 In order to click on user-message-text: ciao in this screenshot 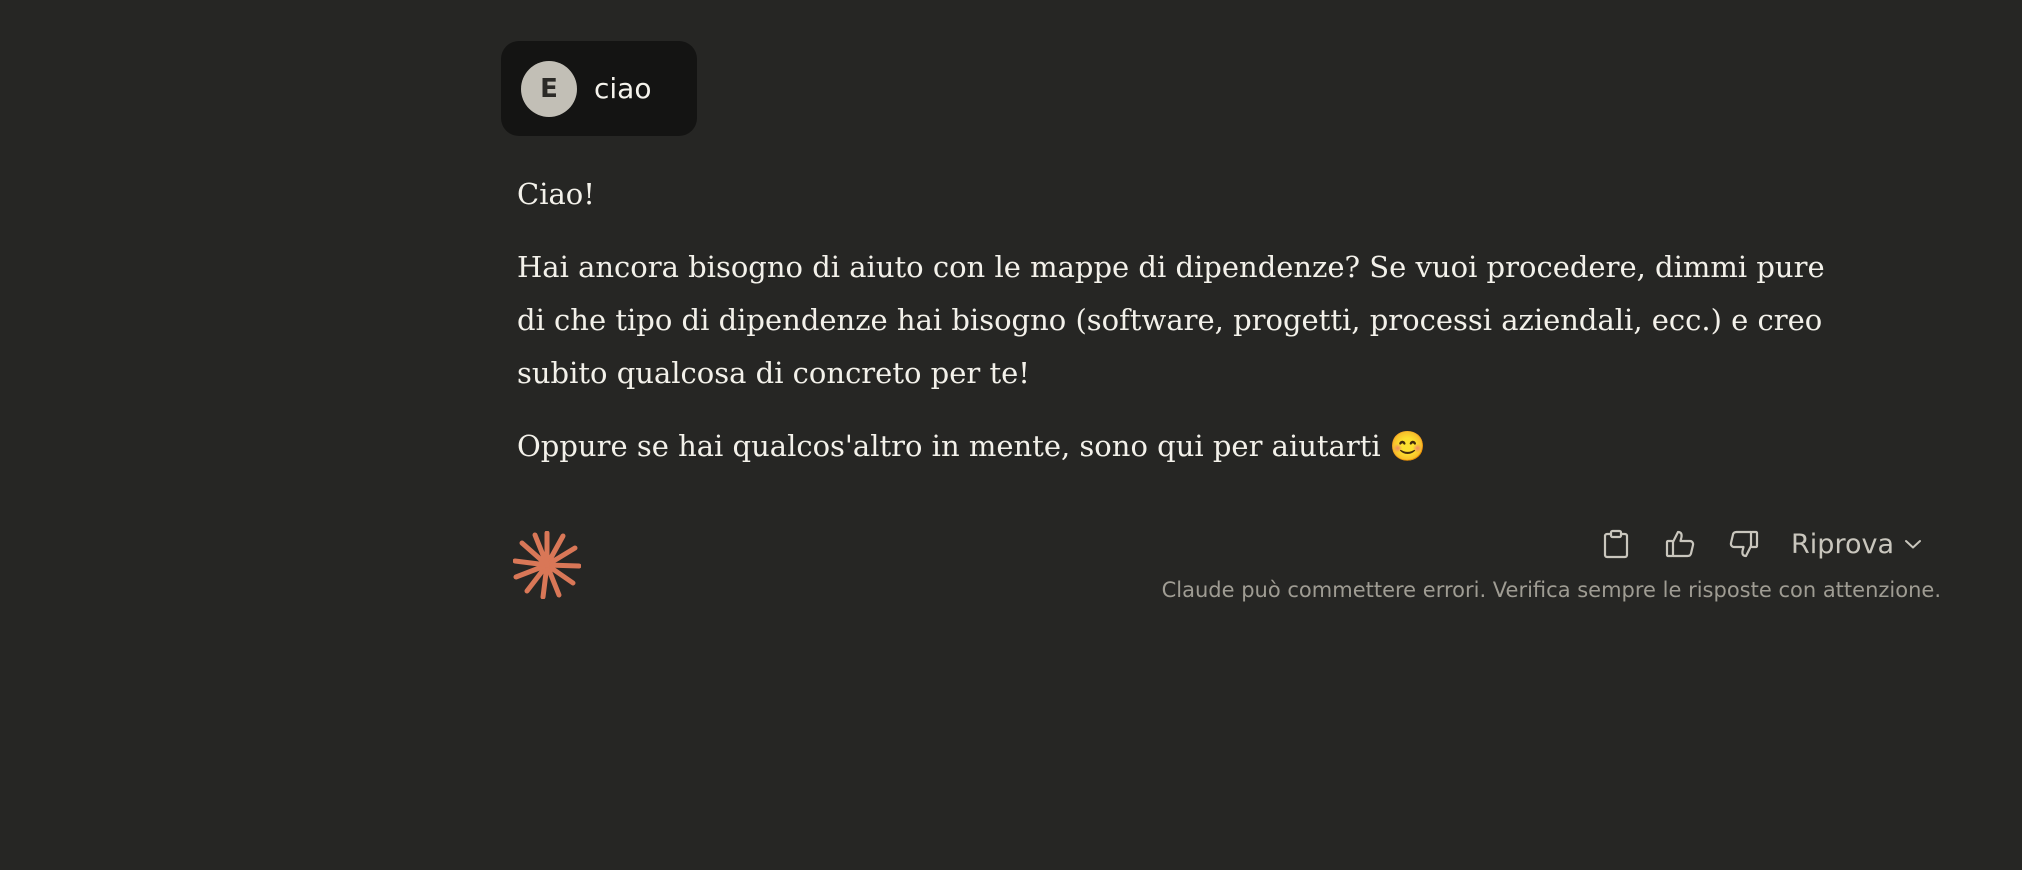, I will do `click(623, 88)`.